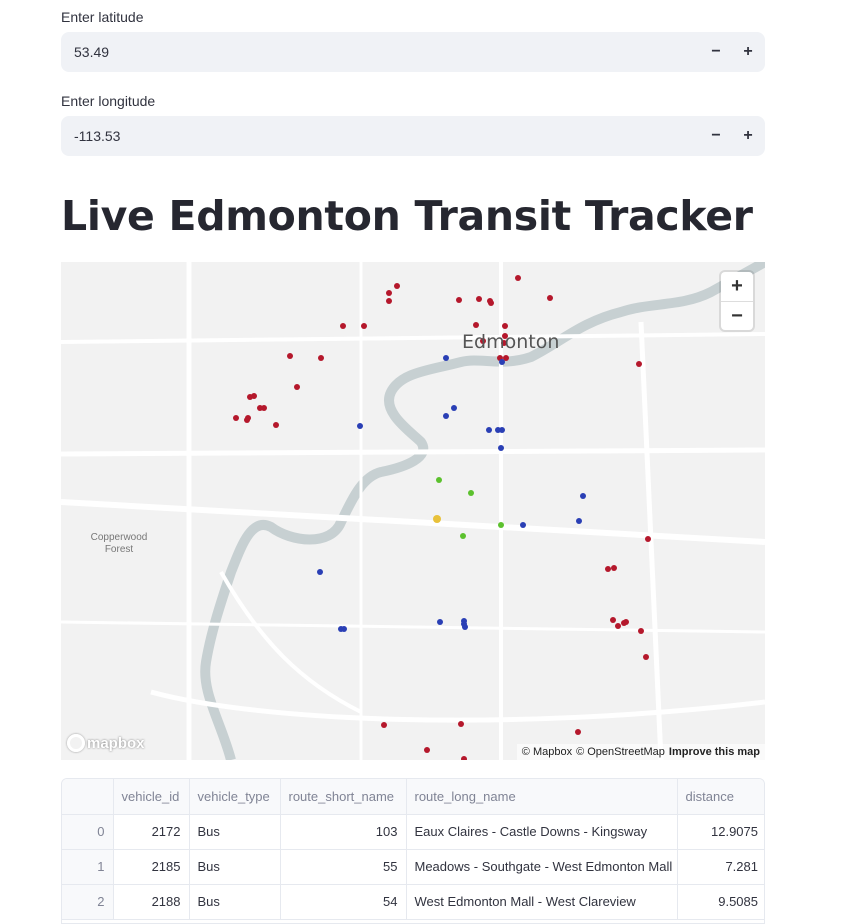 Image resolution: width=845 pixels, height=924 pixels. What do you see at coordinates (542, 902) in the screenshot?
I see `cell-route-long-name: West Edmonton Mall - West Clareview` at bounding box center [542, 902].